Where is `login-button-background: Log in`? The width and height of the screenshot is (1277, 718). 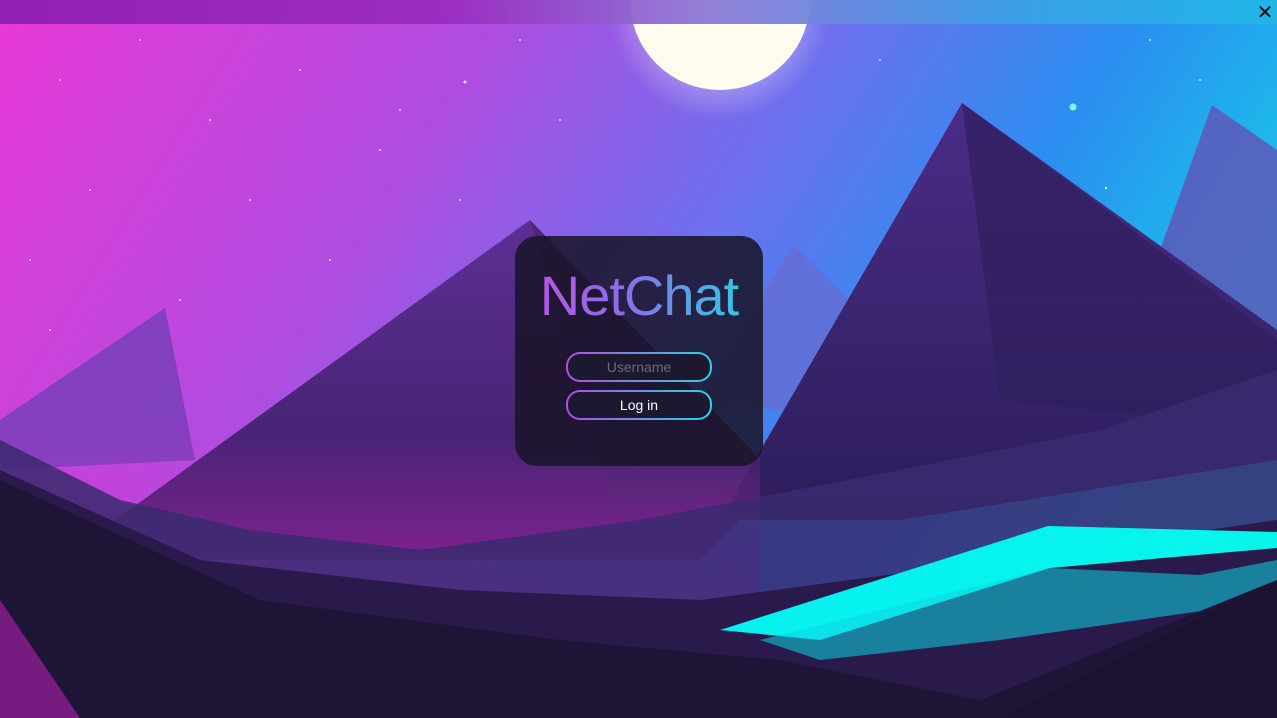
login-button-background: Log in is located at coordinates (639, 405).